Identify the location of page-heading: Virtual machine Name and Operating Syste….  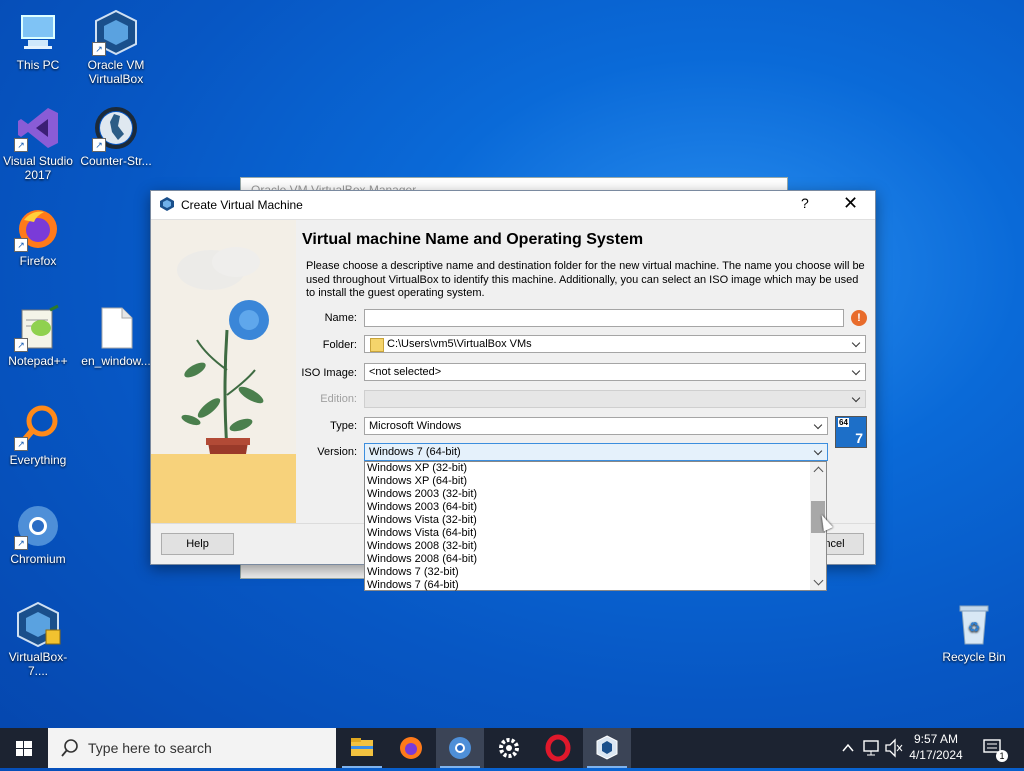
(473, 239).